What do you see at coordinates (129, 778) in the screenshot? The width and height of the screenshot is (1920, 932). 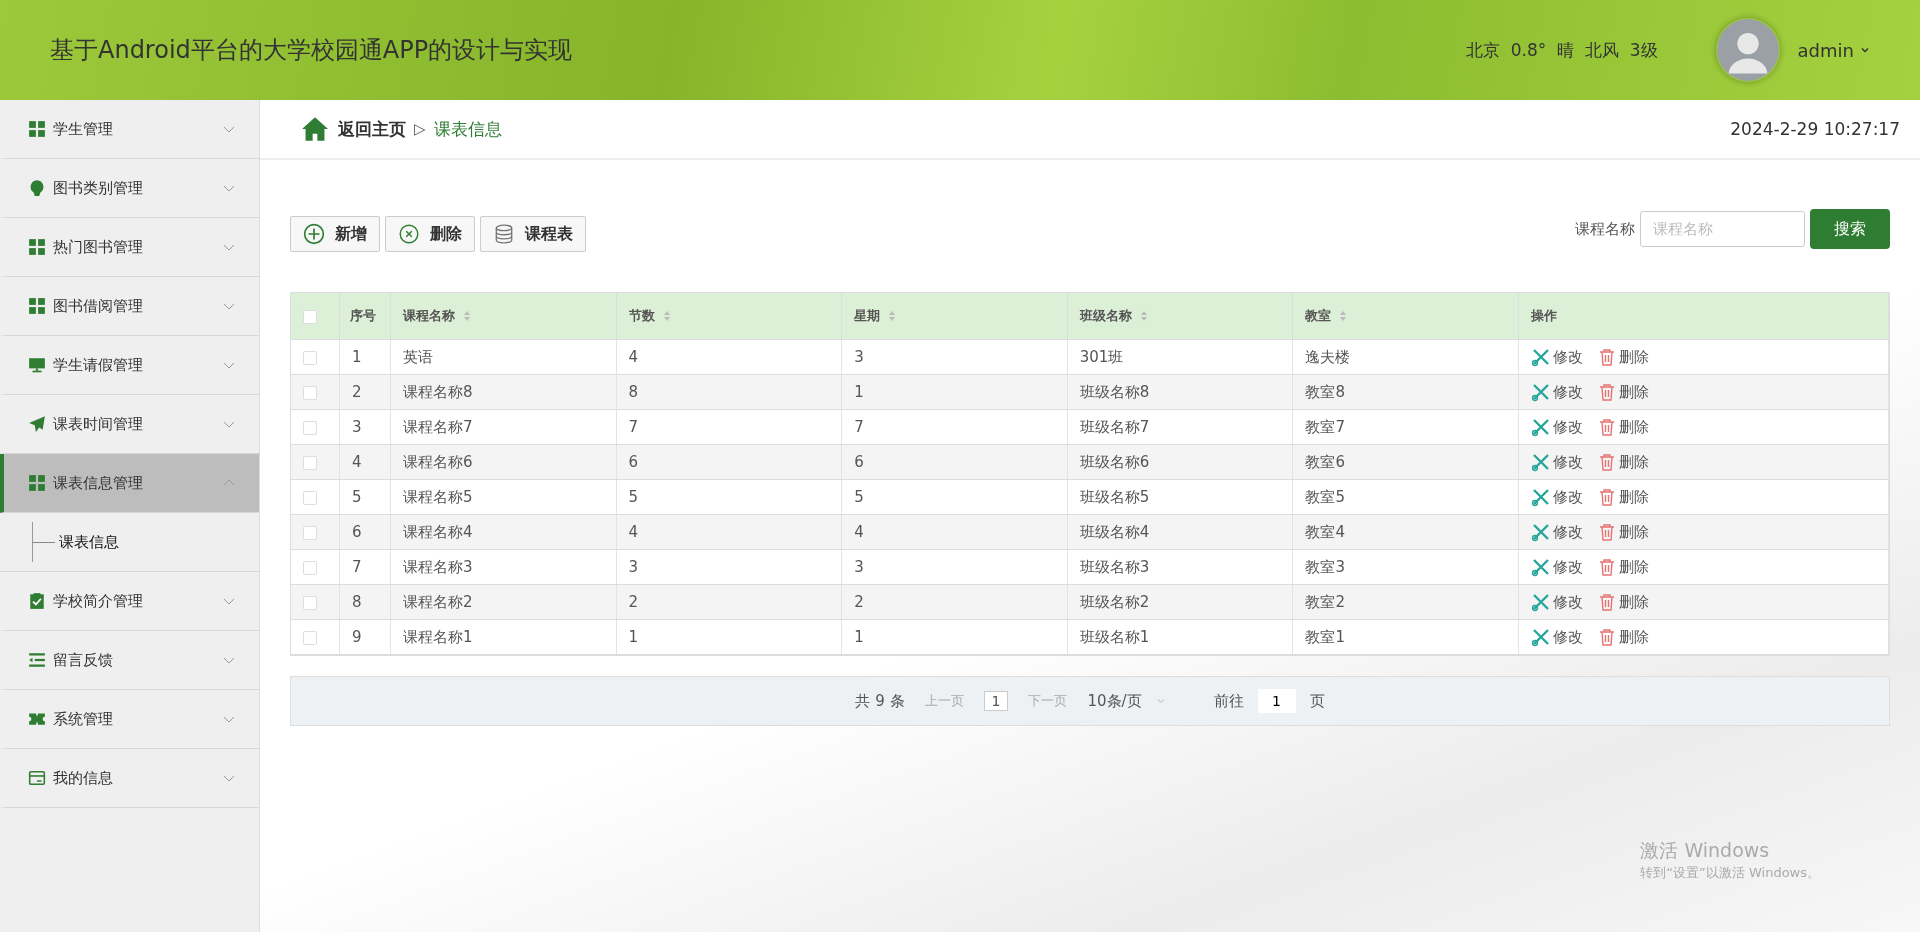 I see `sidebar-menu-item: 我的信息` at bounding box center [129, 778].